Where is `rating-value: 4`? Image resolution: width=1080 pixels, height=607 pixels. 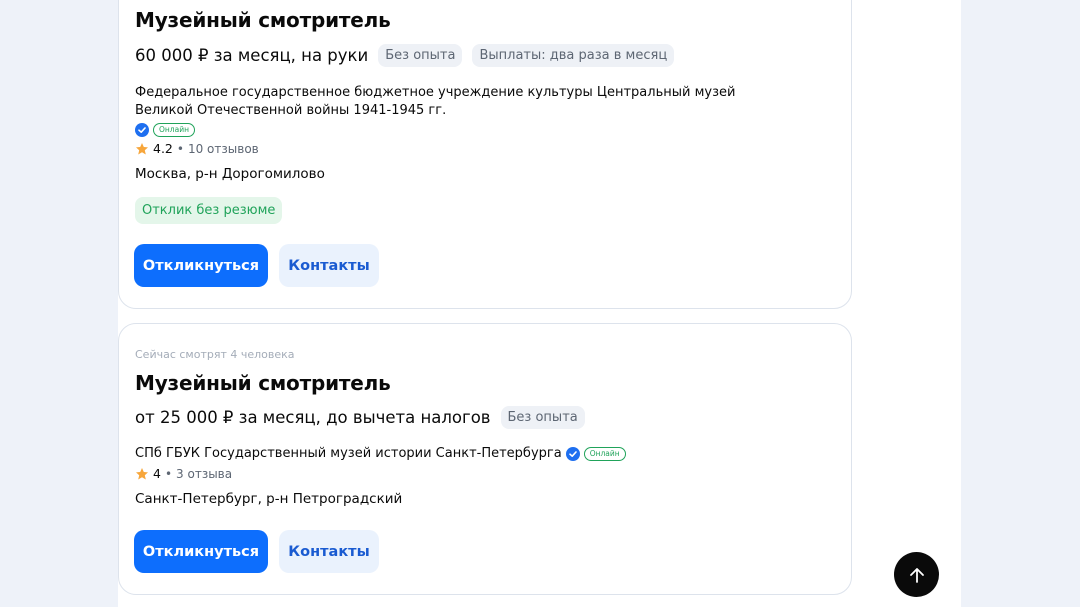
rating-value: 4 is located at coordinates (157, 473).